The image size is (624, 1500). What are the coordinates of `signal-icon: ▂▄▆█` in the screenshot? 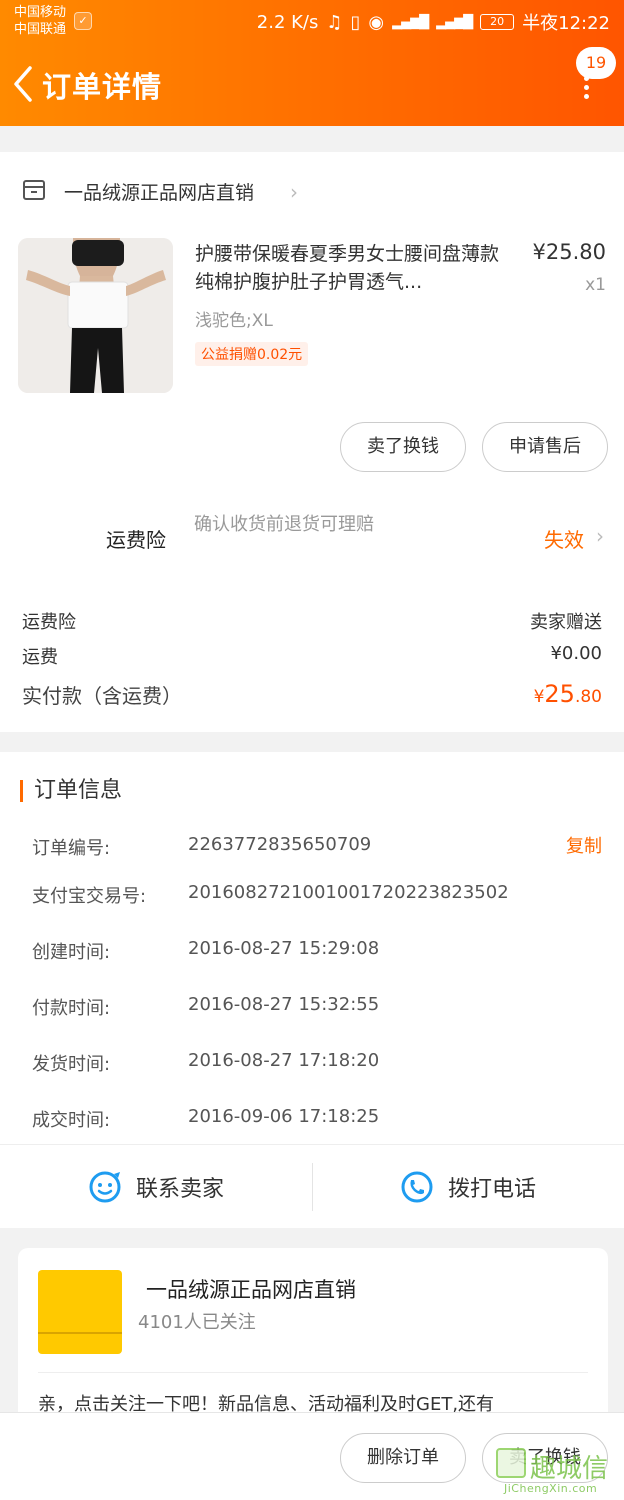 It's located at (410, 22).